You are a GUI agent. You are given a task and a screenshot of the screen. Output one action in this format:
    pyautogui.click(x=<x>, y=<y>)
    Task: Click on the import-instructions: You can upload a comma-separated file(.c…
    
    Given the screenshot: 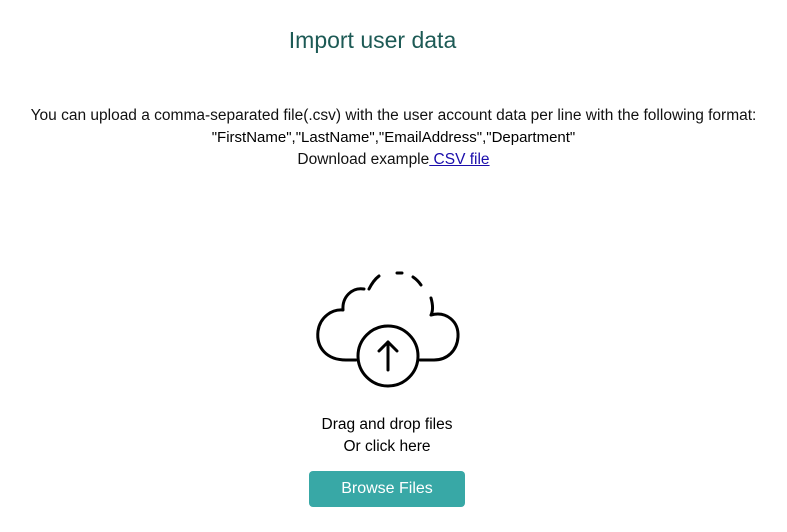 What is the action you would take?
    pyautogui.click(x=393, y=138)
    